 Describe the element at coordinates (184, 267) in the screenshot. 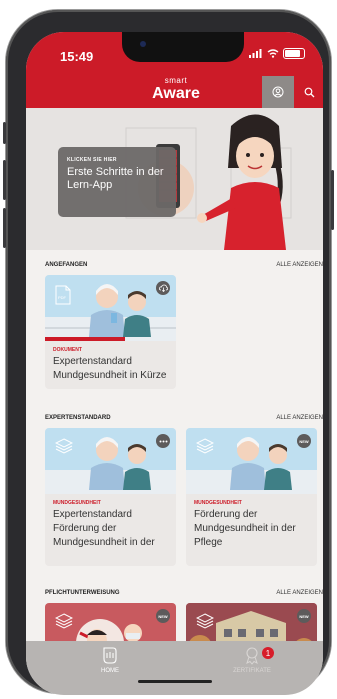

I see `section-header-angefangen: ANGEFANGEN ALLE ANZEIGEN` at that location.